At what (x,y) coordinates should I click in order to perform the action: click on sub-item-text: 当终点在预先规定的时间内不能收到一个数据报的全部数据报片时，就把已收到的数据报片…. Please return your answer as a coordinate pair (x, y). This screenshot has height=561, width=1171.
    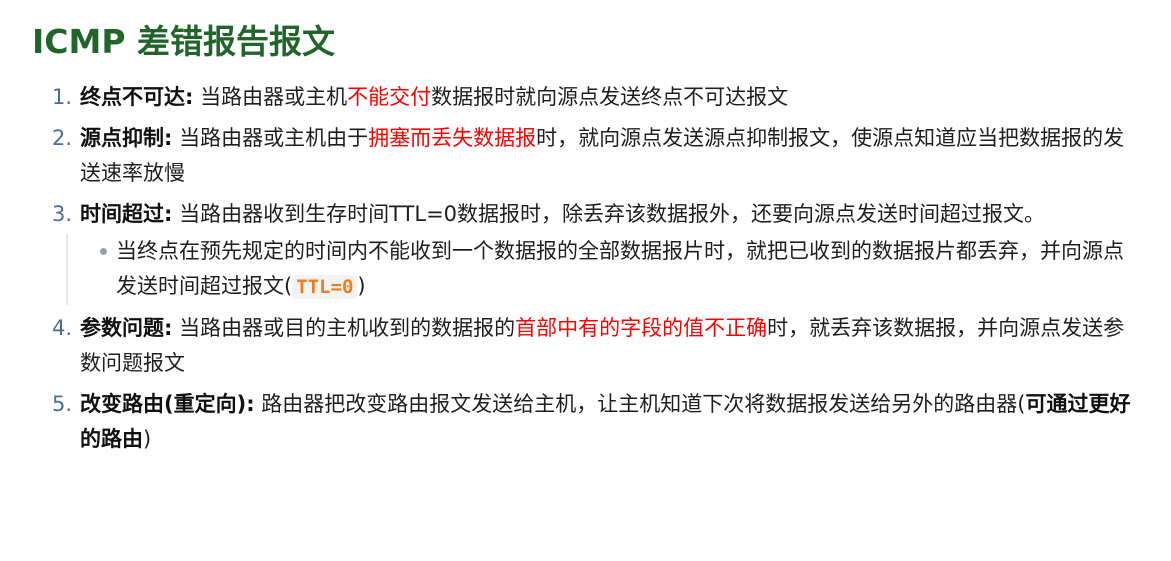
    Looking at the image, I should click on (620, 268).